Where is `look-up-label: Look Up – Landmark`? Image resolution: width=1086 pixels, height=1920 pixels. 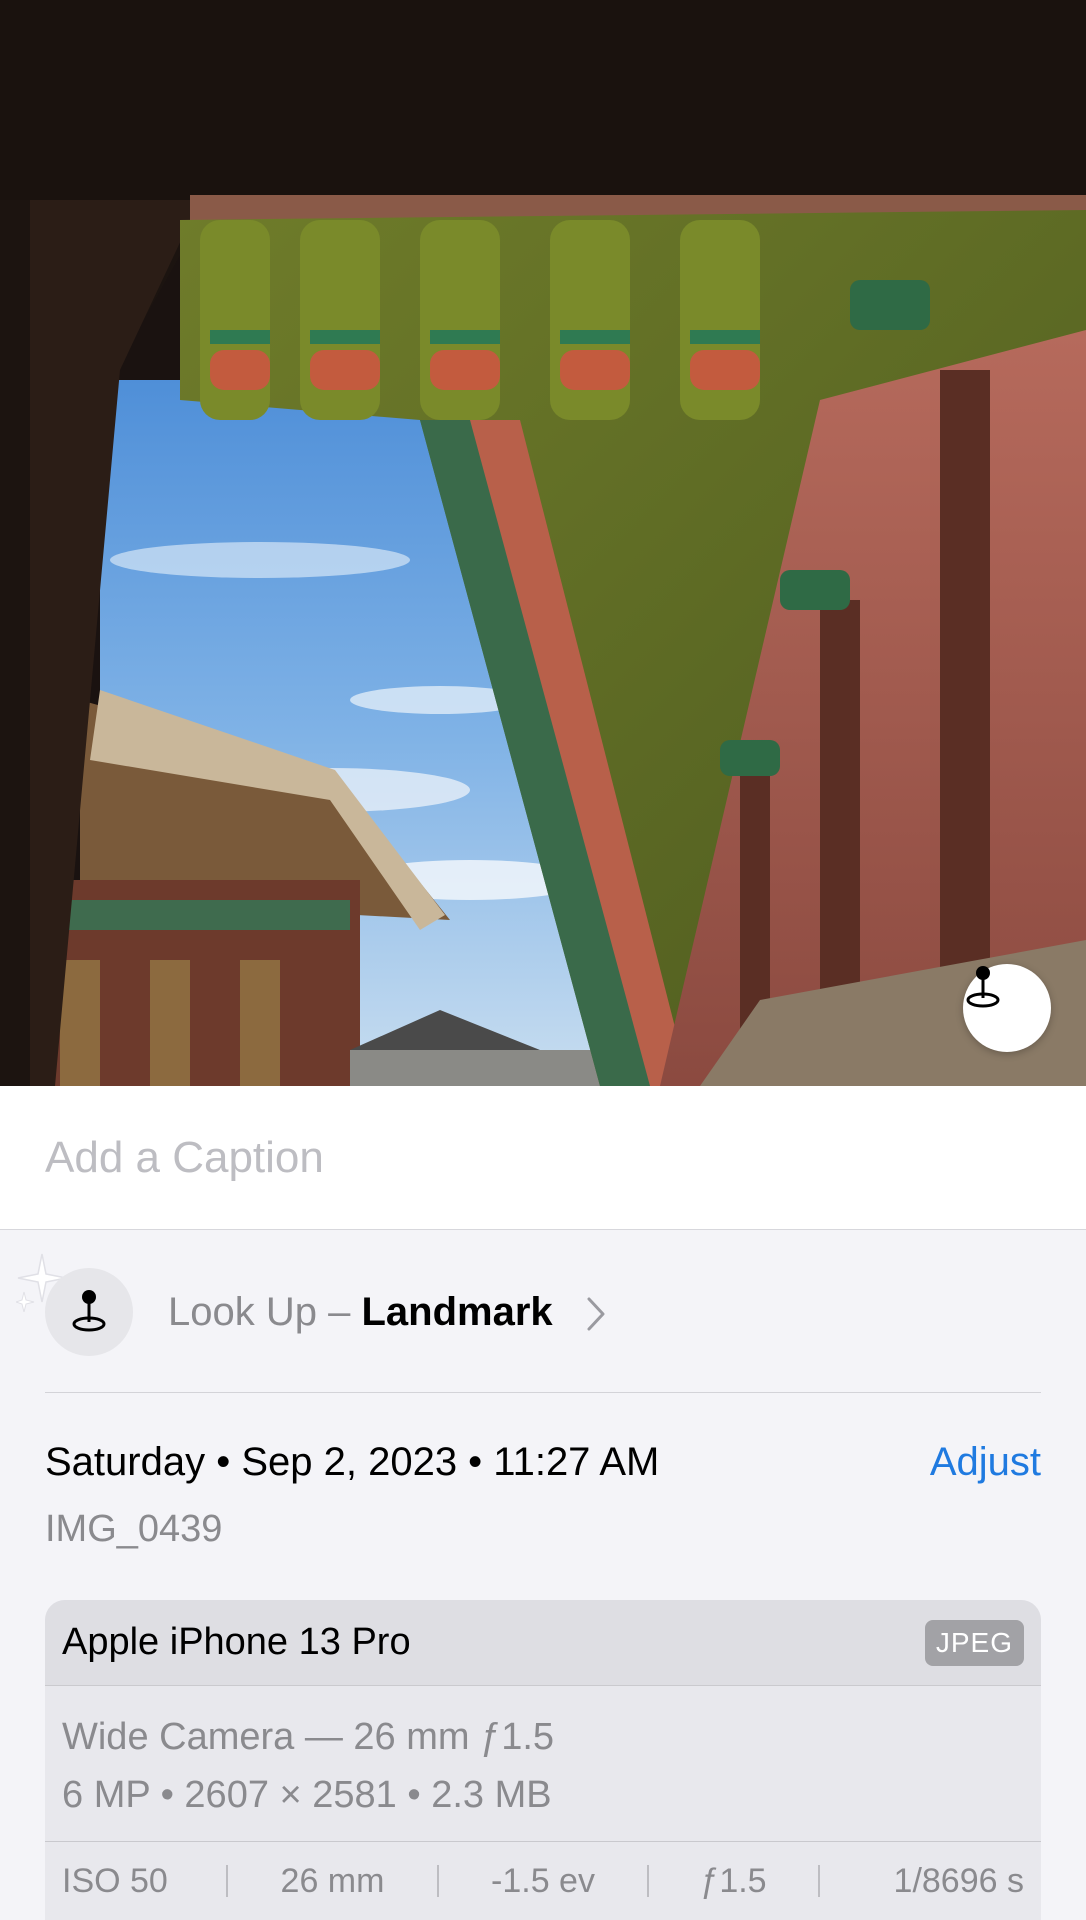 look-up-label: Look Up – Landmark is located at coordinates (360, 1312).